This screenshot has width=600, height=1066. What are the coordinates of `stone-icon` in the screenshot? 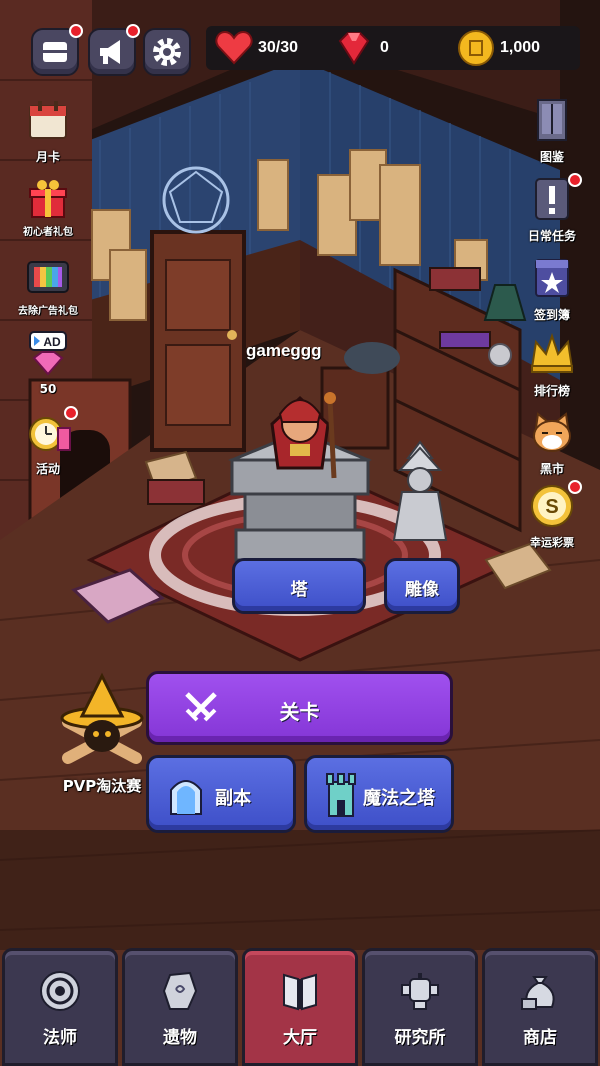 It's located at (180, 990).